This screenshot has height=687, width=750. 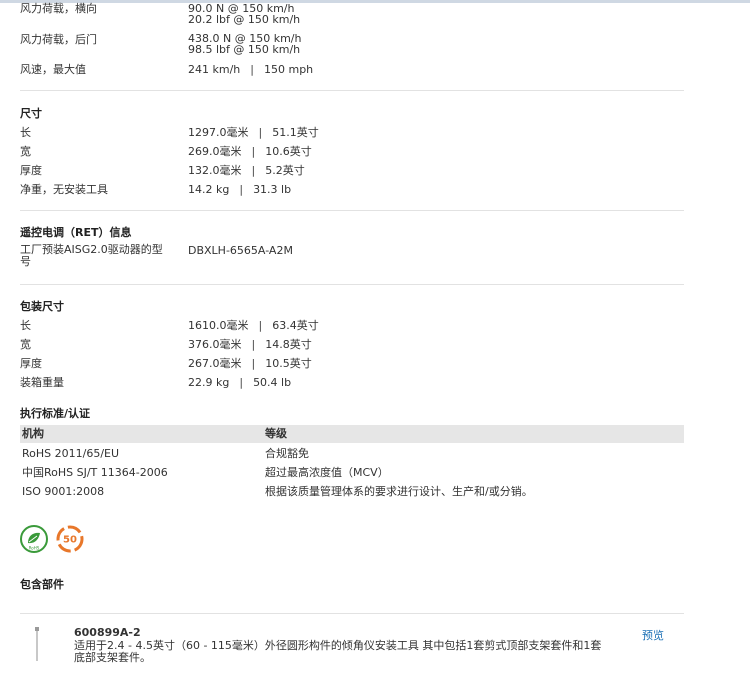 I want to click on spec-value: 438.0 N @ 150 km/h 98.5 lbf @ 150 km/h, so click(x=244, y=44).